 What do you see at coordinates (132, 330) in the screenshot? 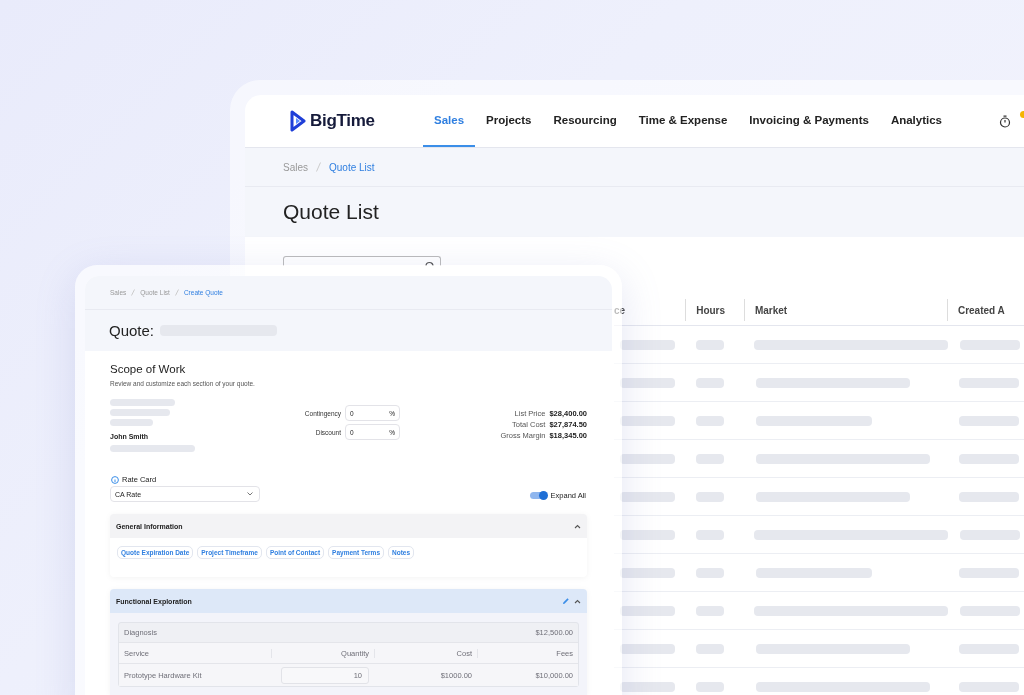
I see `page-title: Quote:` at bounding box center [132, 330].